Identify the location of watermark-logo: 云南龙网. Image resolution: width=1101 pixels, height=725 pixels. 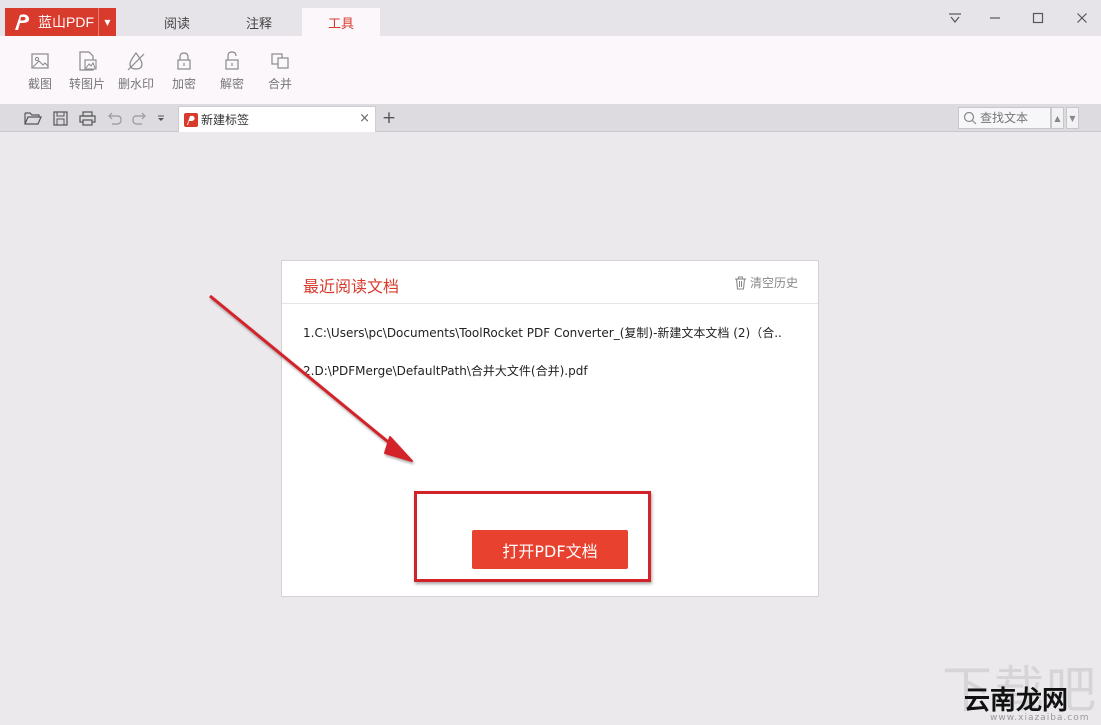
(1016, 701).